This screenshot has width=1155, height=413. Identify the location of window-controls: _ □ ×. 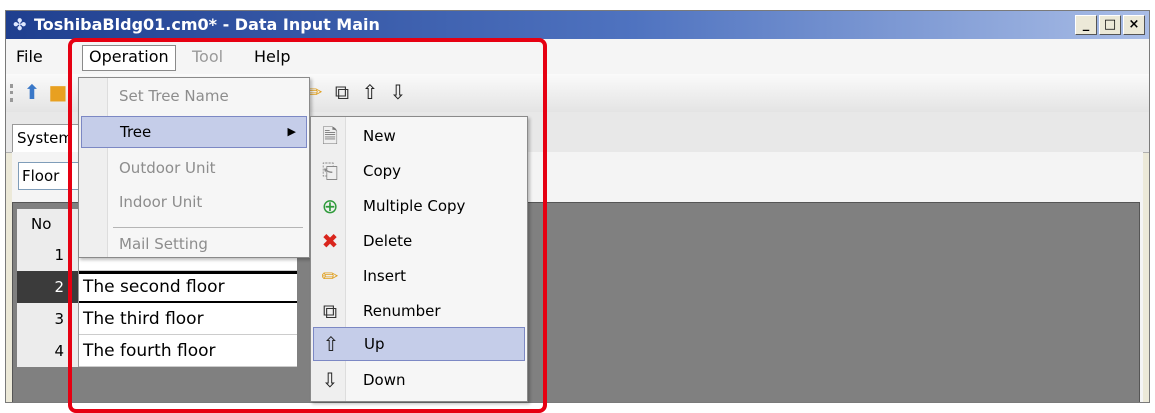
(1110, 25).